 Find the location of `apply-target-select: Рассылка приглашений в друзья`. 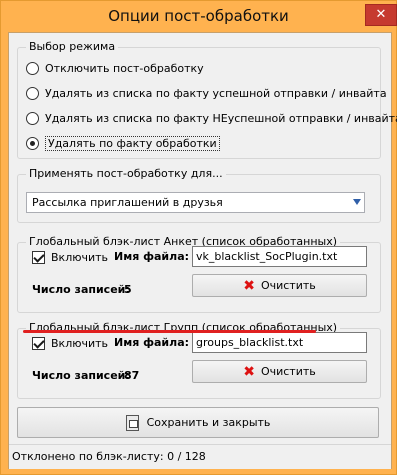

apply-target-select: Рассылка приглашений в друзья is located at coordinates (195, 202).